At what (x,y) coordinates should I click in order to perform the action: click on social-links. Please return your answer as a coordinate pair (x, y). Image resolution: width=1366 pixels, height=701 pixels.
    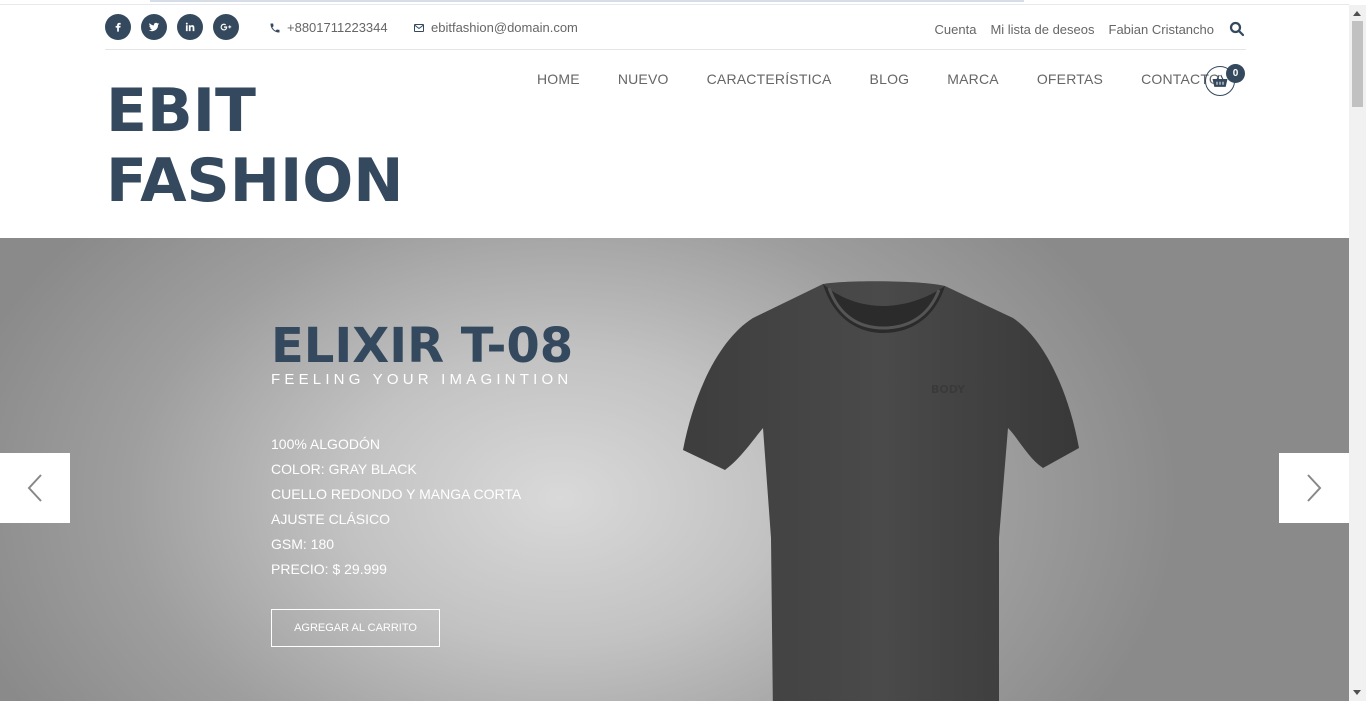
    Looking at the image, I should click on (172, 27).